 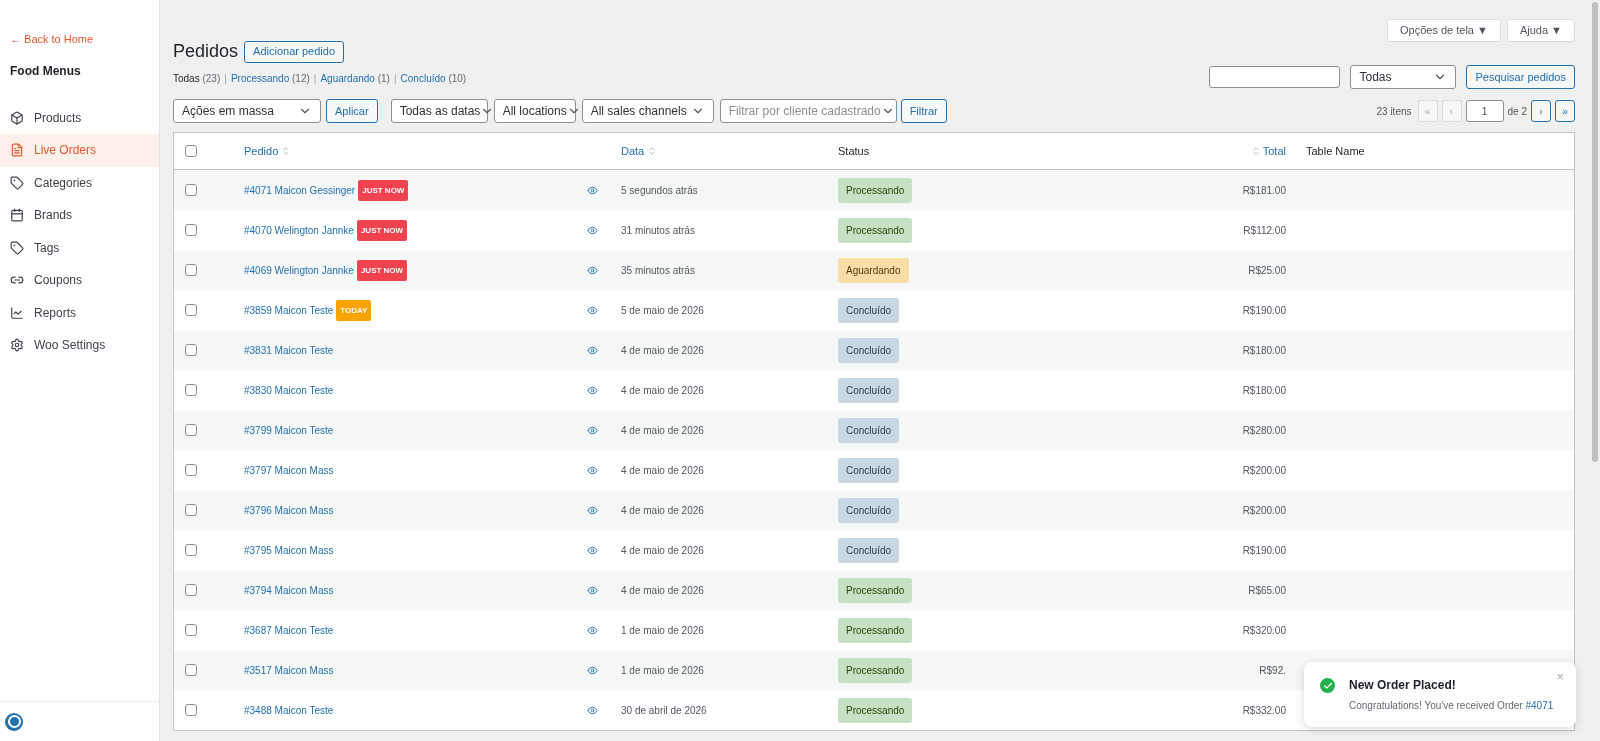 I want to click on select-all-checkbox, so click(x=191, y=151).